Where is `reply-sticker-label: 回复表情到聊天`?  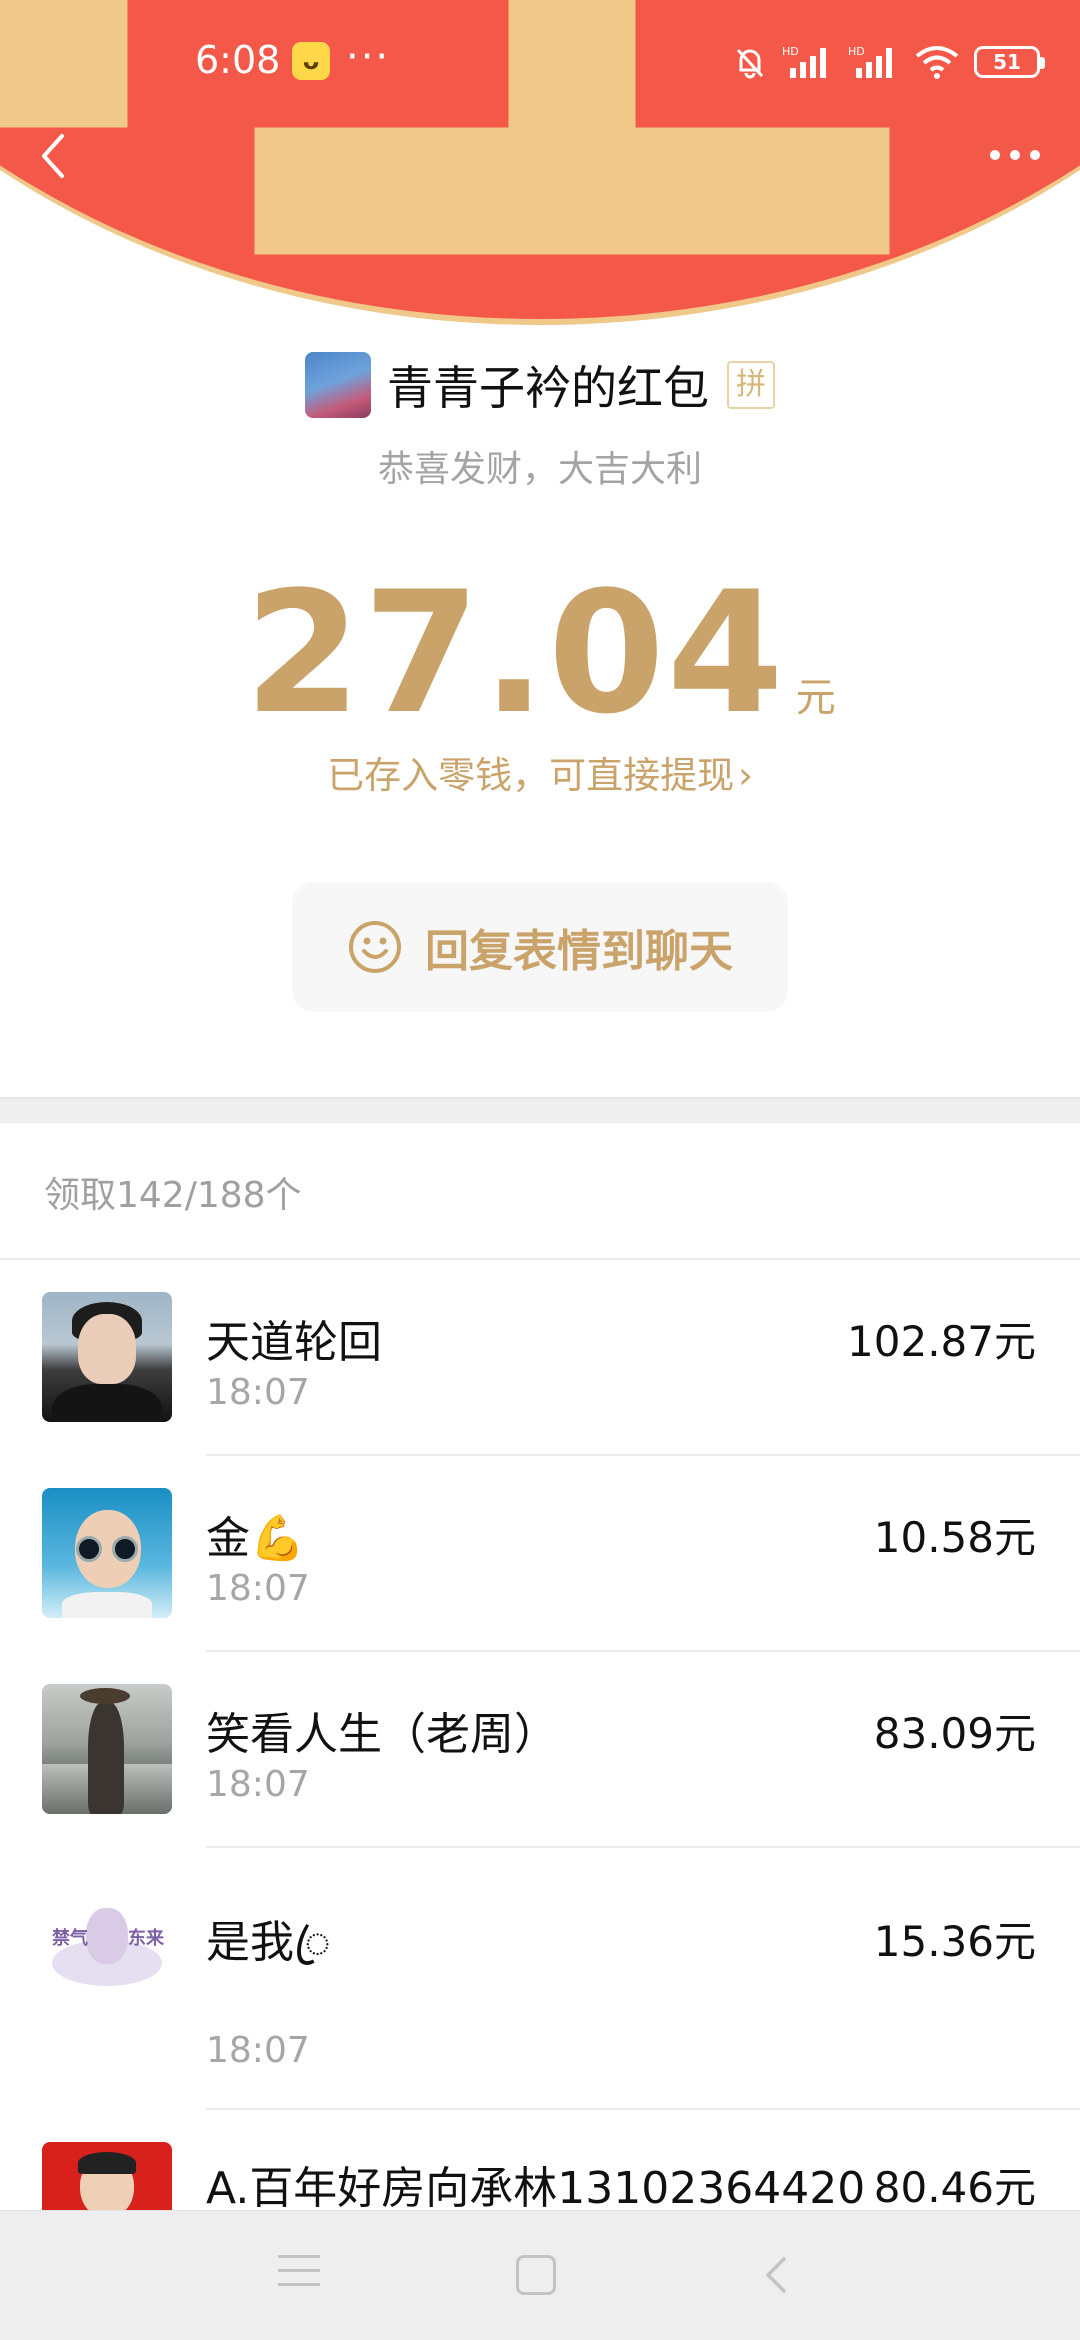
reply-sticker-label: 回复表情到聊天 is located at coordinates (579, 951).